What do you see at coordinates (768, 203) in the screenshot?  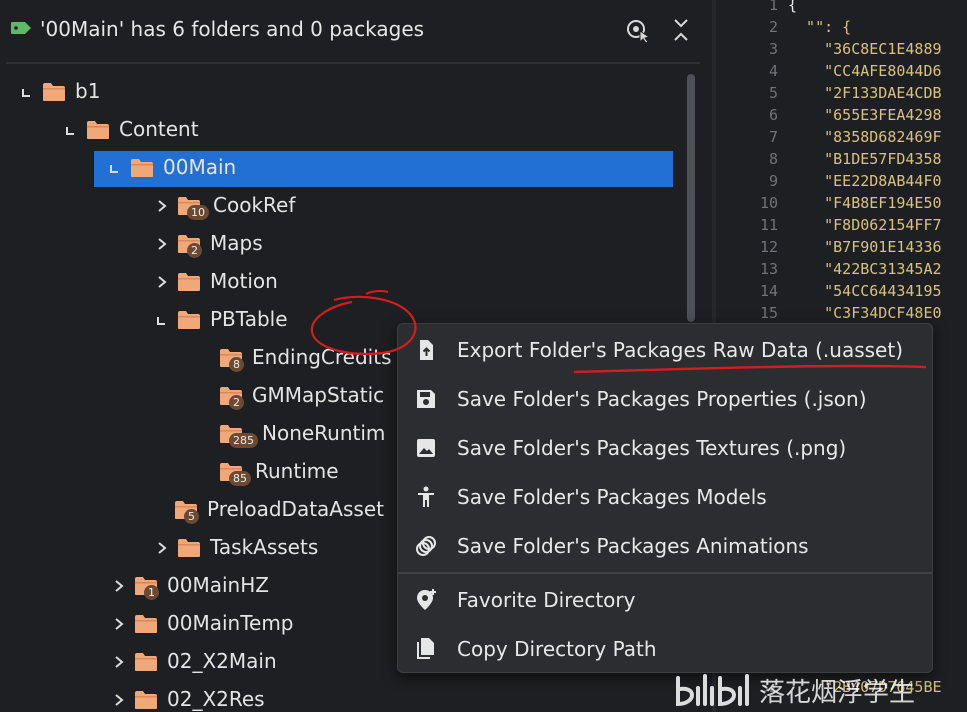 I see `line-number: 10` at bounding box center [768, 203].